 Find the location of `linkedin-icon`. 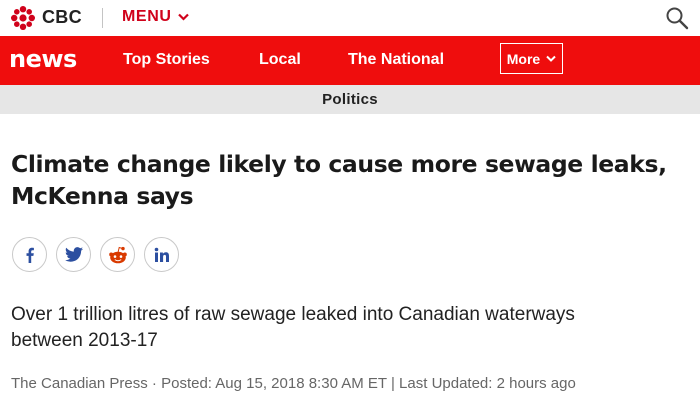

linkedin-icon is located at coordinates (161, 254).